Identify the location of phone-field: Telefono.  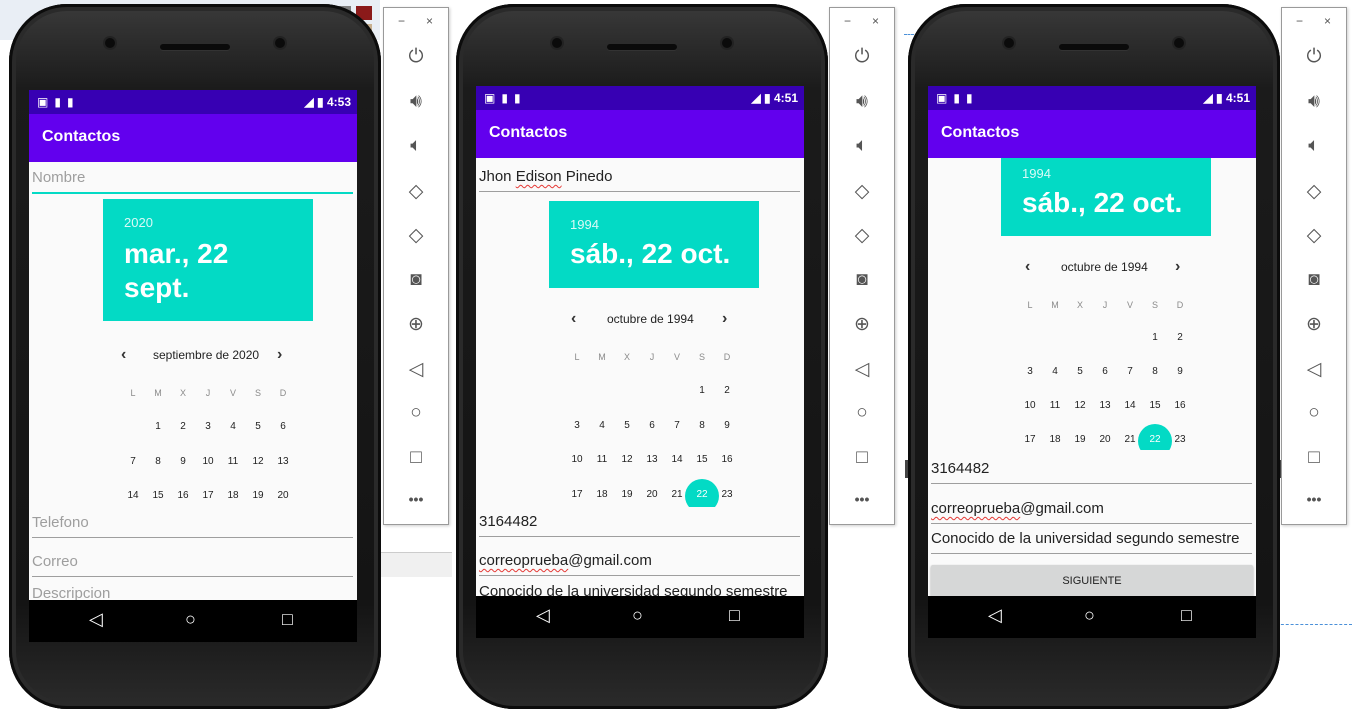
(192, 524).